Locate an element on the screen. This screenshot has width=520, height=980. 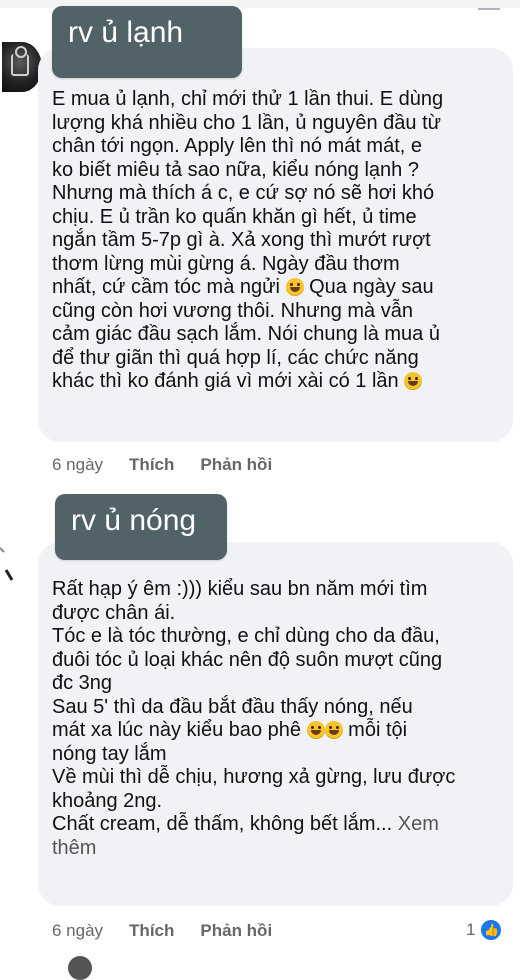
review-label: rv ủ lạnh is located at coordinates (147, 42).